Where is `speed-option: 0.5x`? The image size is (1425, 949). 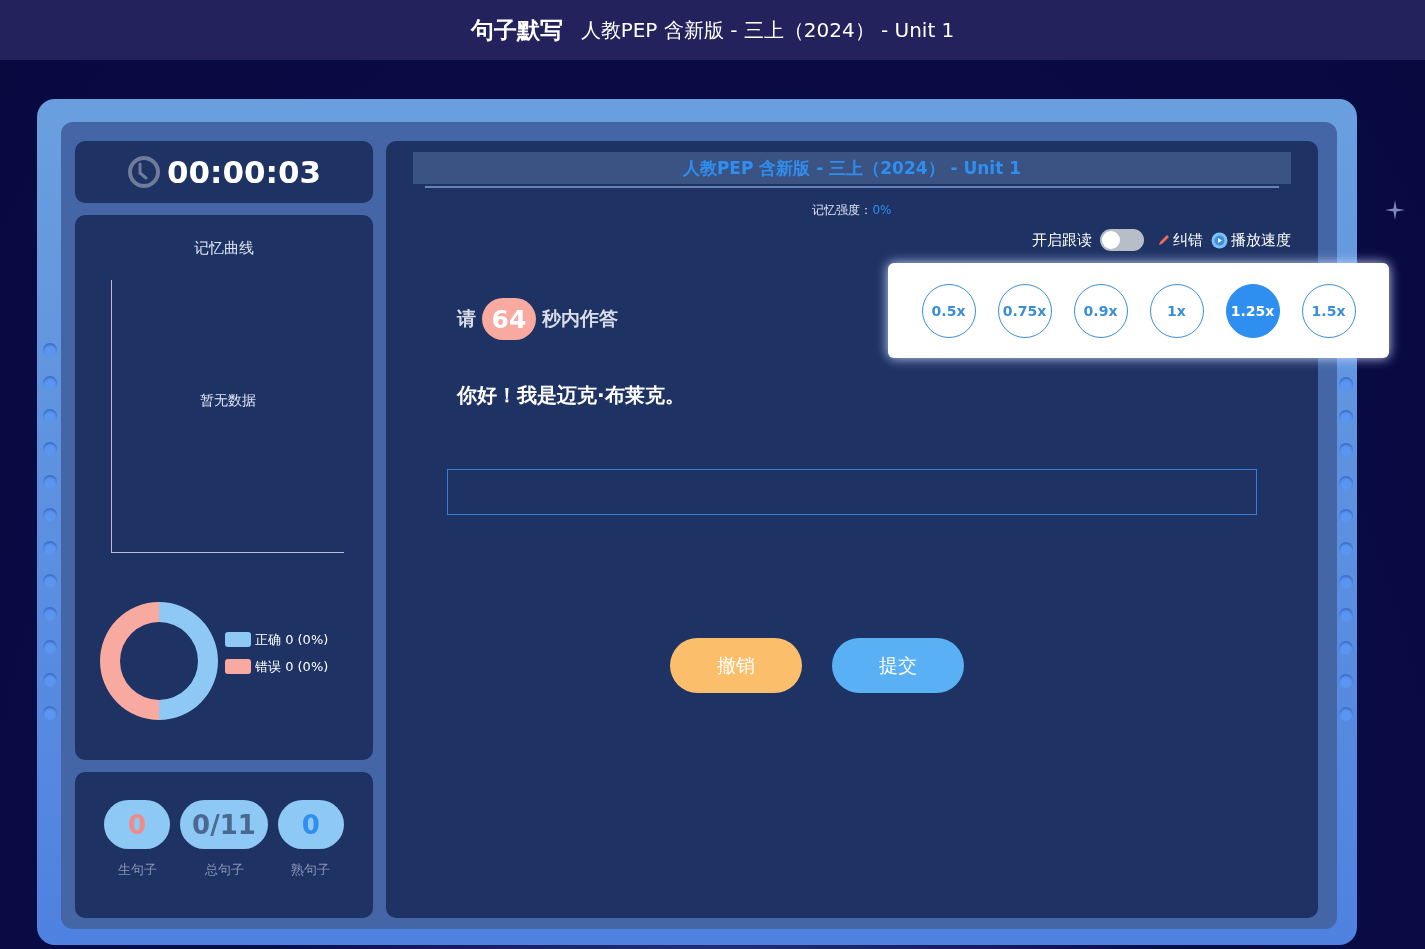 speed-option: 0.5x is located at coordinates (948, 310).